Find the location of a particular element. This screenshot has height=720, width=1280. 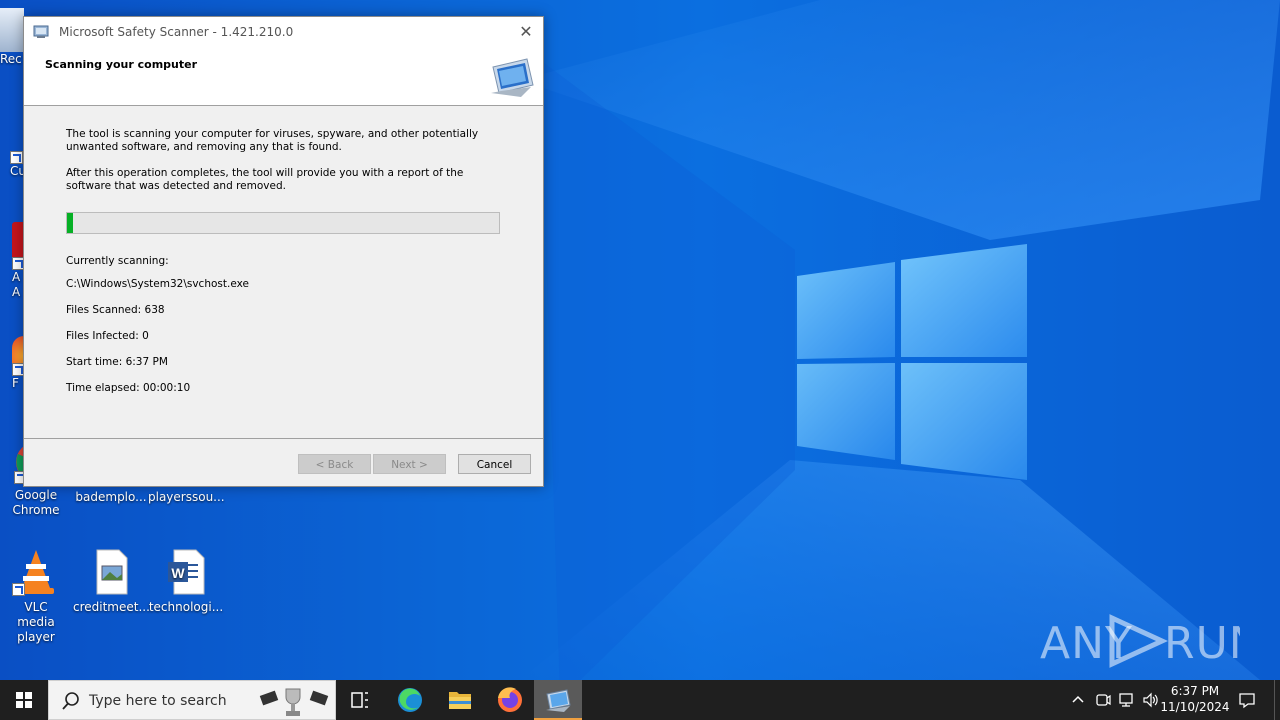

clock-time: 6:37 PM is located at coordinates (1195, 691).